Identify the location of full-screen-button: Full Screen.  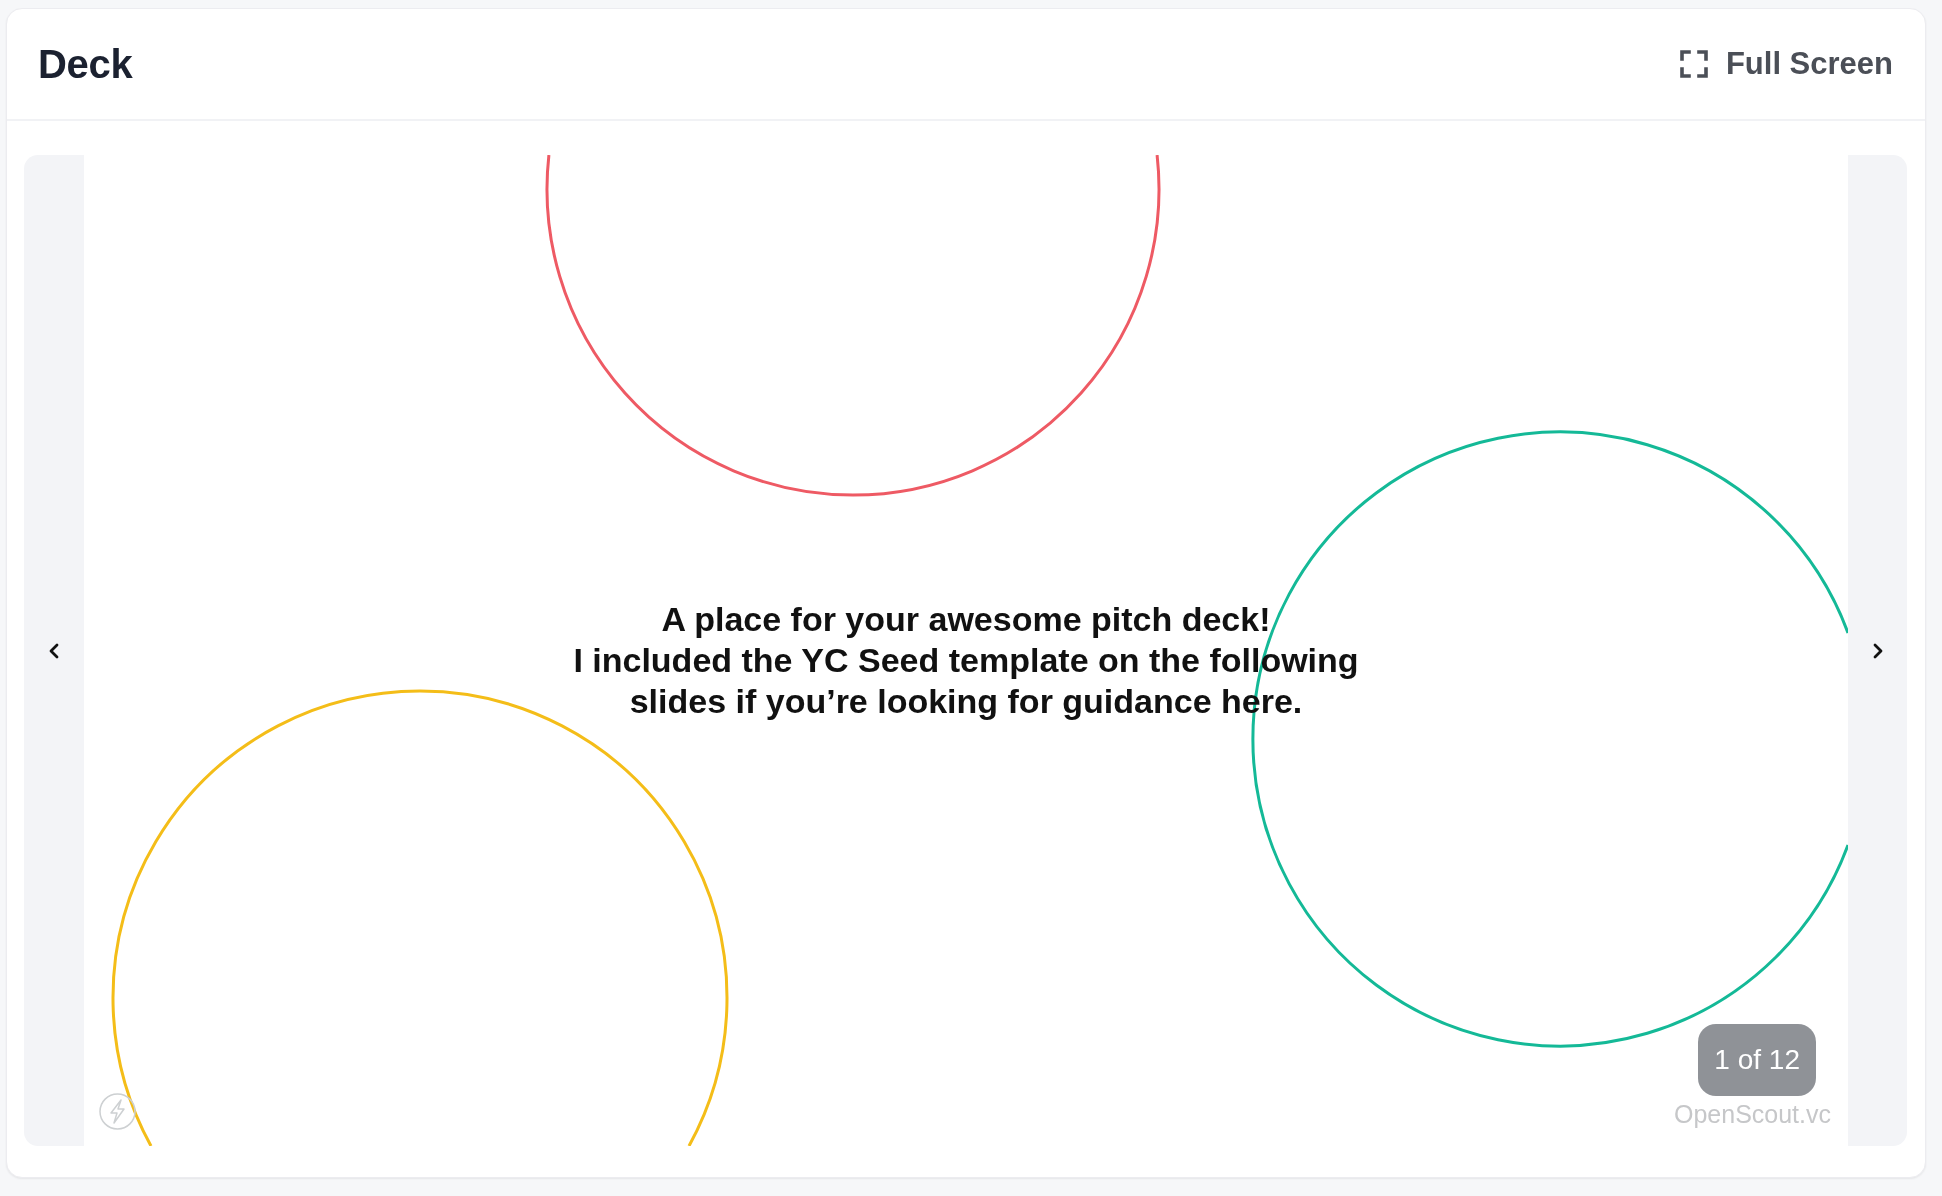
(1786, 64).